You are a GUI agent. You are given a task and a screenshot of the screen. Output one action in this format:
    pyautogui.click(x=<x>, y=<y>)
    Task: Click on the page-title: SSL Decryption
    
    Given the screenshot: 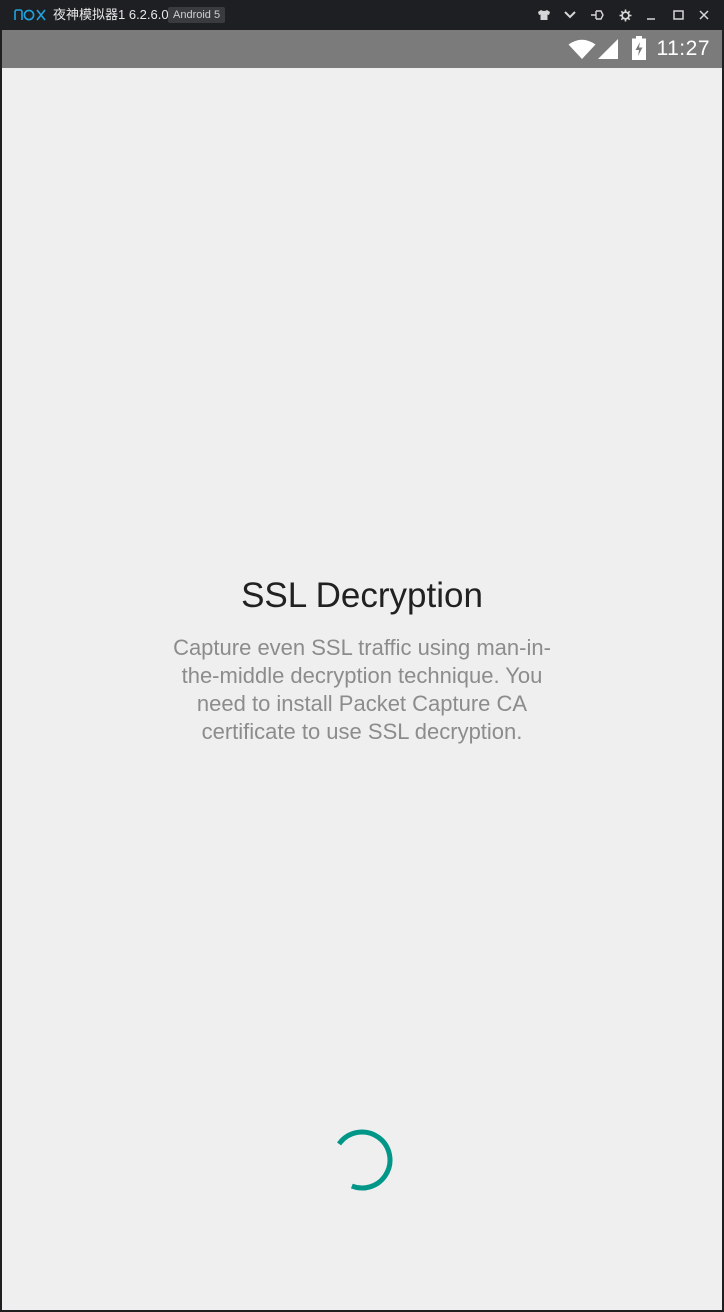 What is the action you would take?
    pyautogui.click(x=362, y=595)
    